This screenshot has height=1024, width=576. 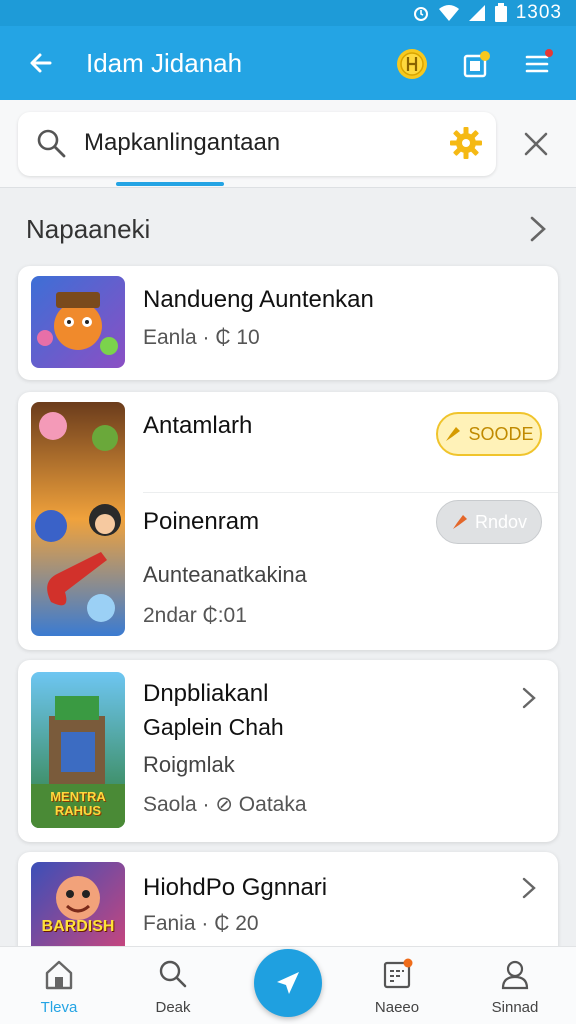 I want to click on profile-icon, so click(x=515, y=975).